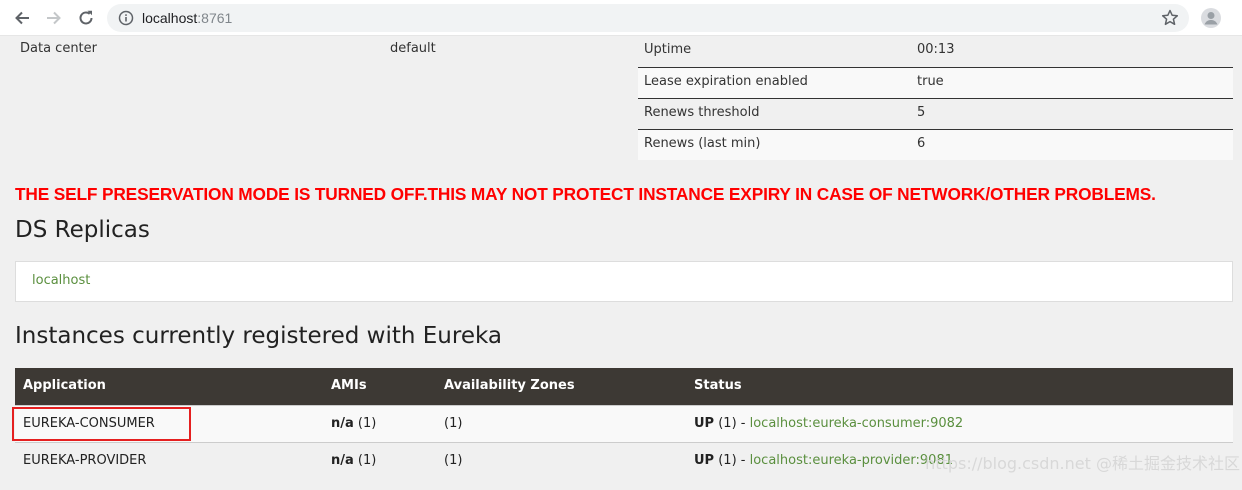 The width and height of the screenshot is (1242, 490). Describe the element at coordinates (126, 18) in the screenshot. I see `info-icon` at that location.